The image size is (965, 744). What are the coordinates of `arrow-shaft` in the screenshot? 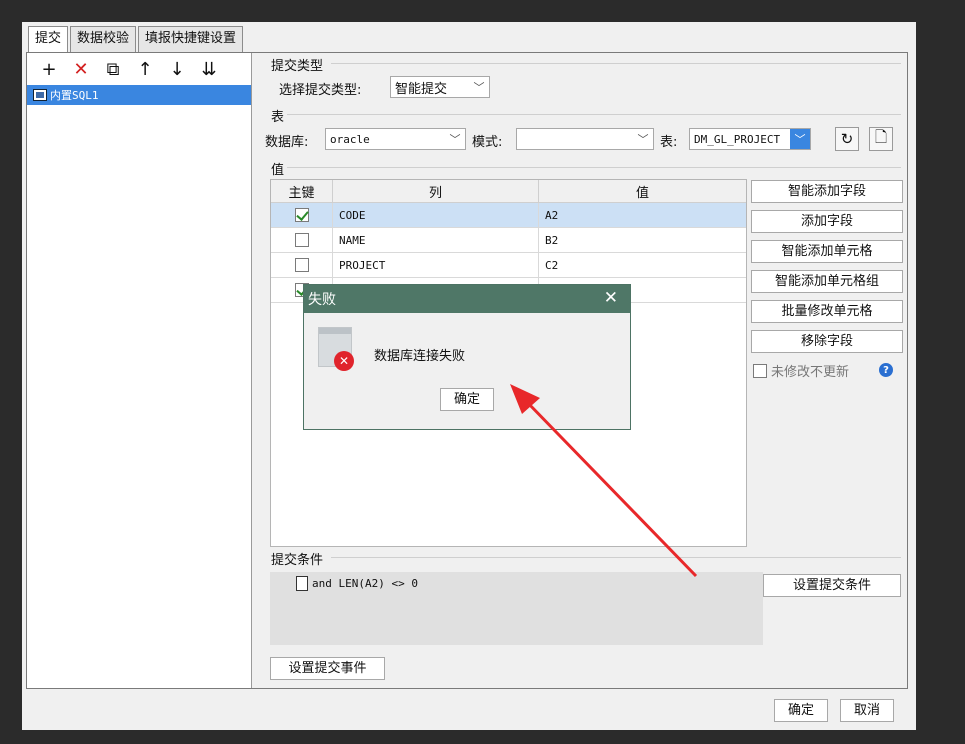 It's located at (611, 488).